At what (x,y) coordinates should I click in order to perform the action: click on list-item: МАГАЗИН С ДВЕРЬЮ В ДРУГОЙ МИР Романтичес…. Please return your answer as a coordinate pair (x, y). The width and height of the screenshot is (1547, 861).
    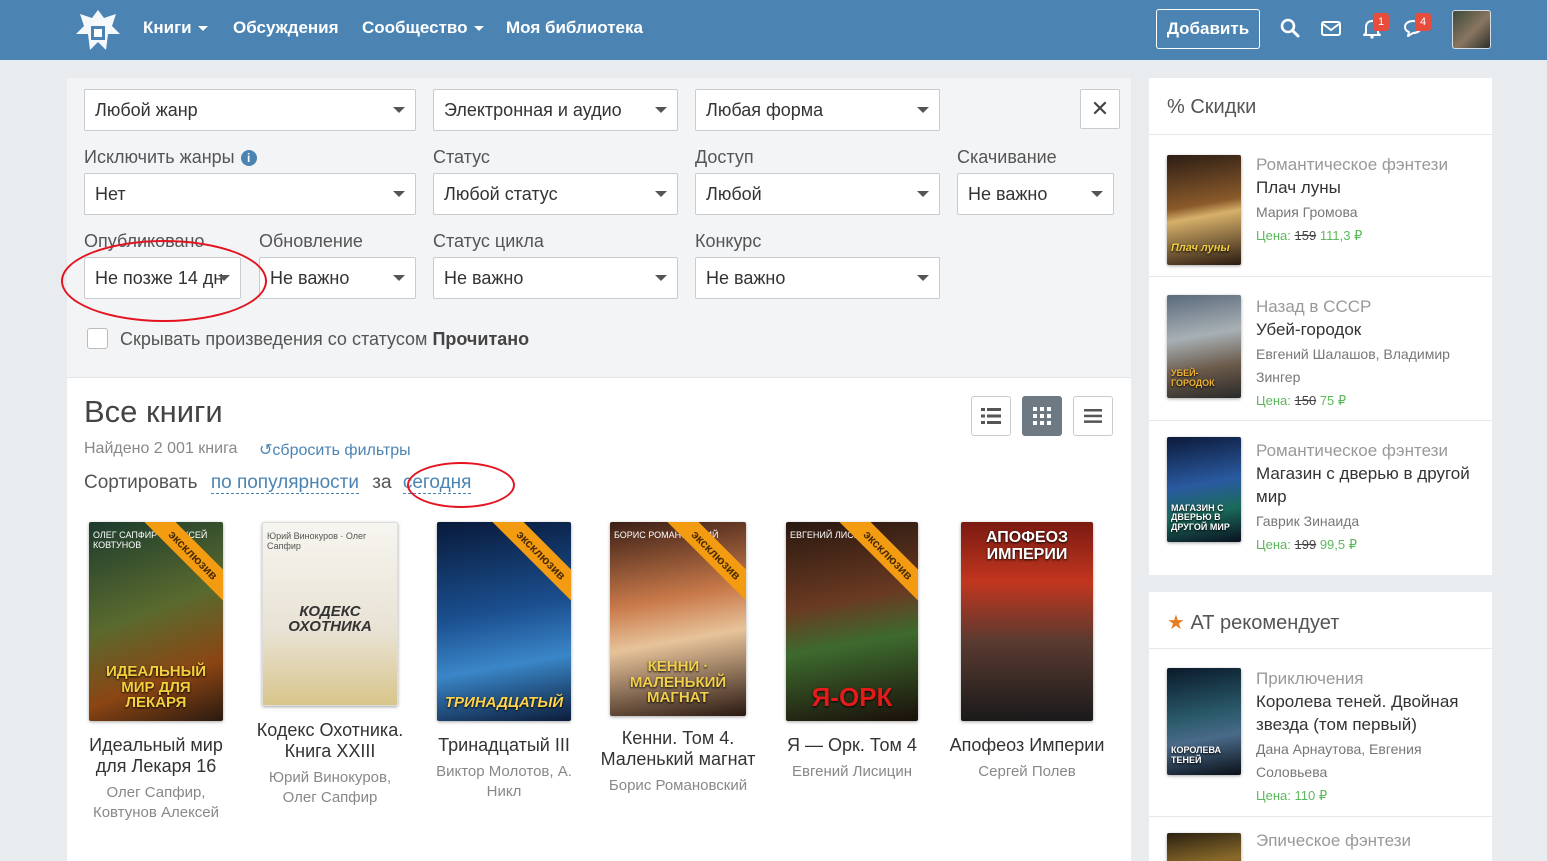
    Looking at the image, I should click on (1320, 498).